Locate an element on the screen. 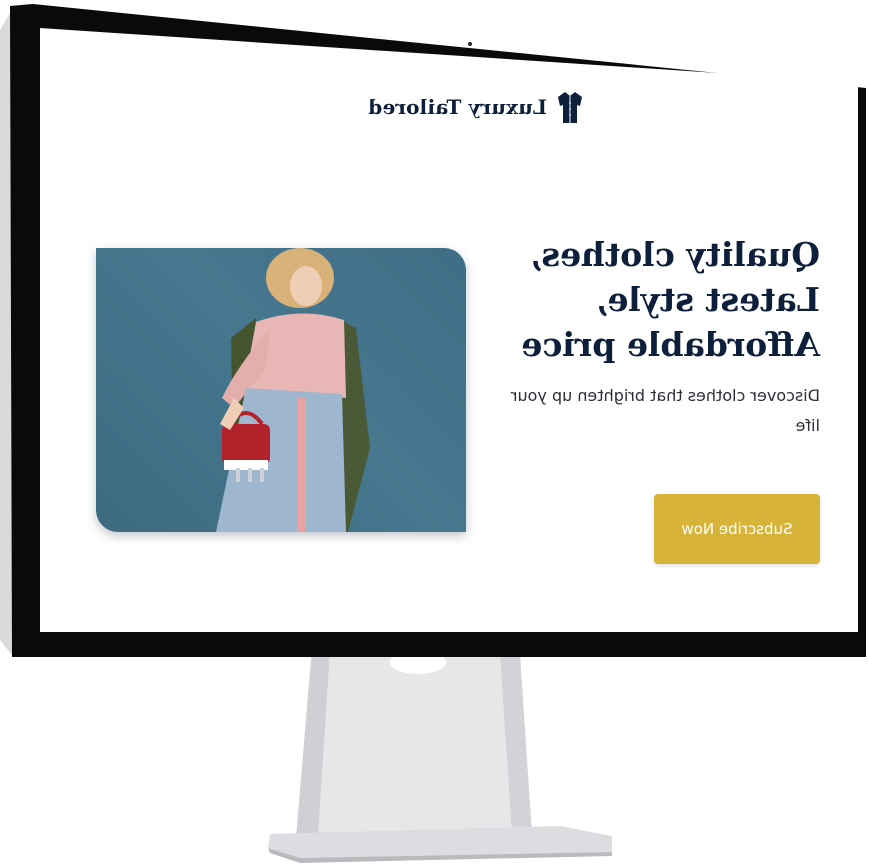 The height and width of the screenshot is (865, 869). fashion-model-photo is located at coordinates (281, 390).